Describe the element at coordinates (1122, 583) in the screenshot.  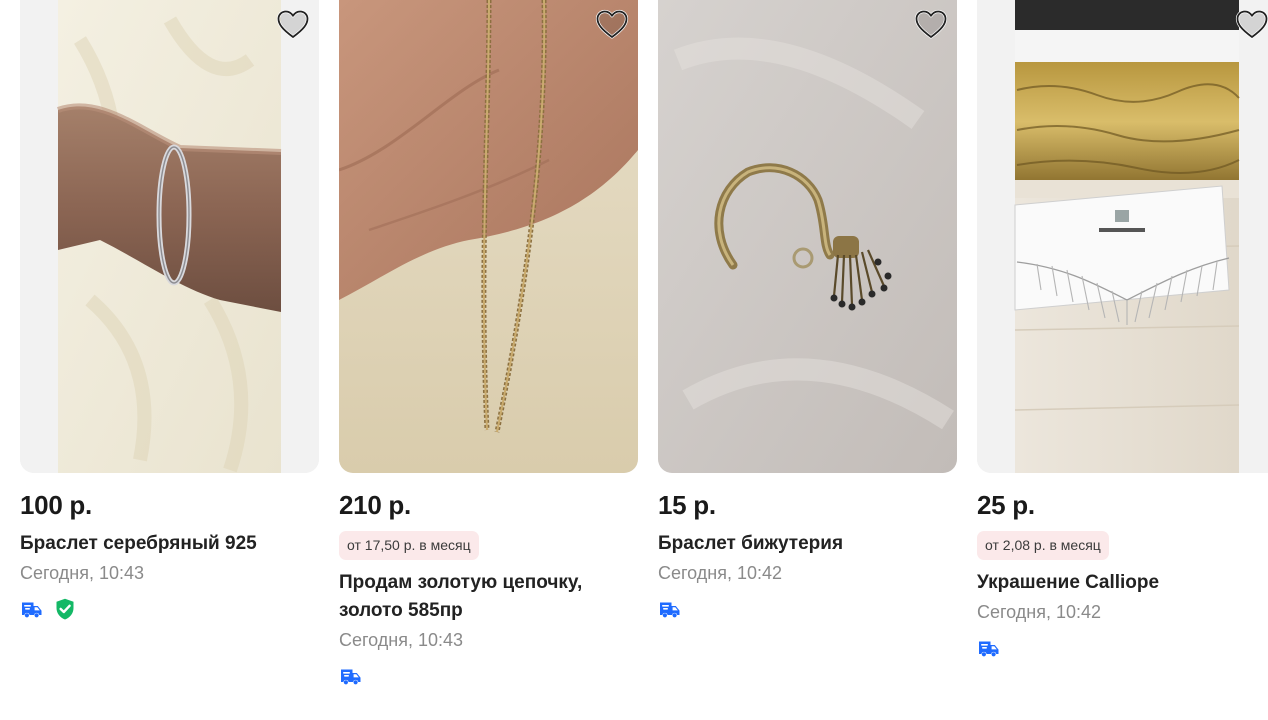
I see `listing-title-link: Украшение Calliope` at that location.